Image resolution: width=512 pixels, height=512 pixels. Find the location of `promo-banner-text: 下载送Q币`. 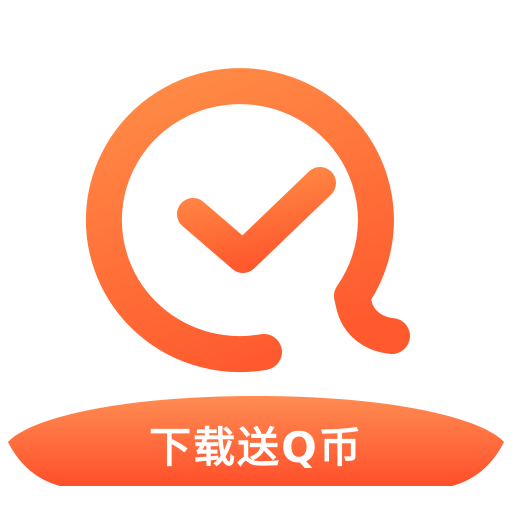

promo-banner-text: 下载送Q币 is located at coordinates (256, 447).